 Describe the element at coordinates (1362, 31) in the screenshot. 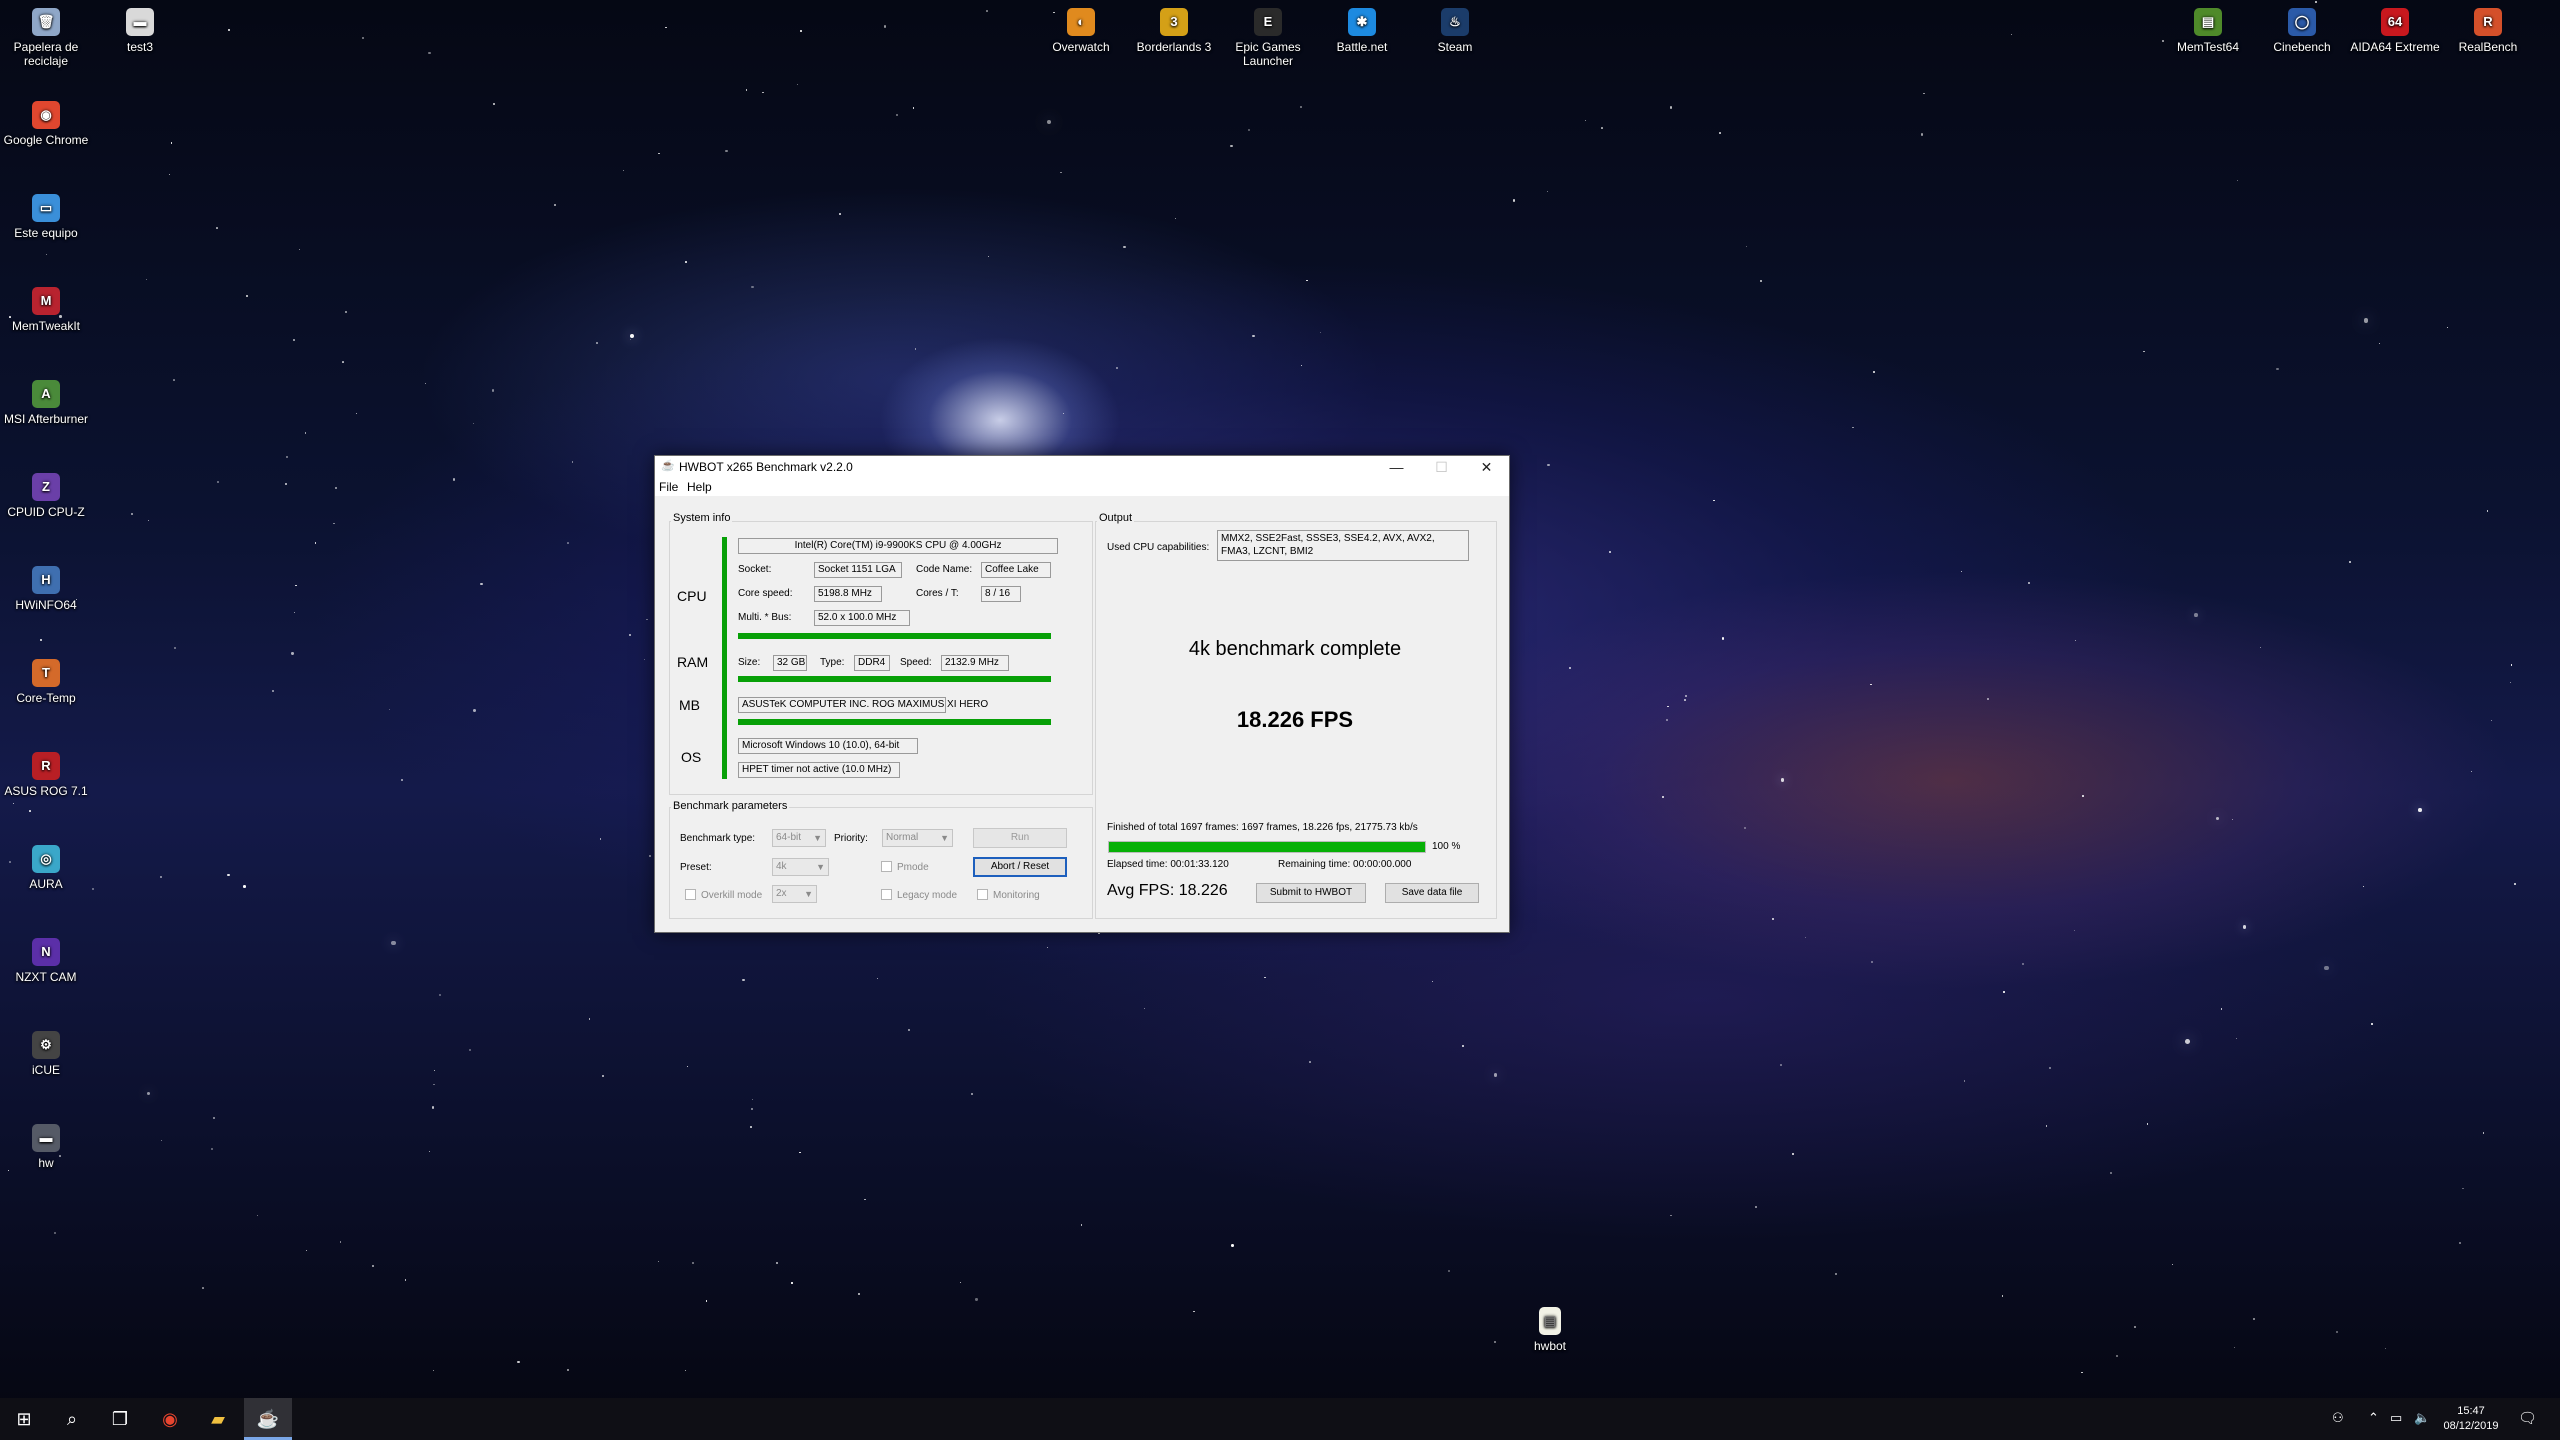

I see `desktop-icon-battlenet: ✱ Battle.net` at that location.